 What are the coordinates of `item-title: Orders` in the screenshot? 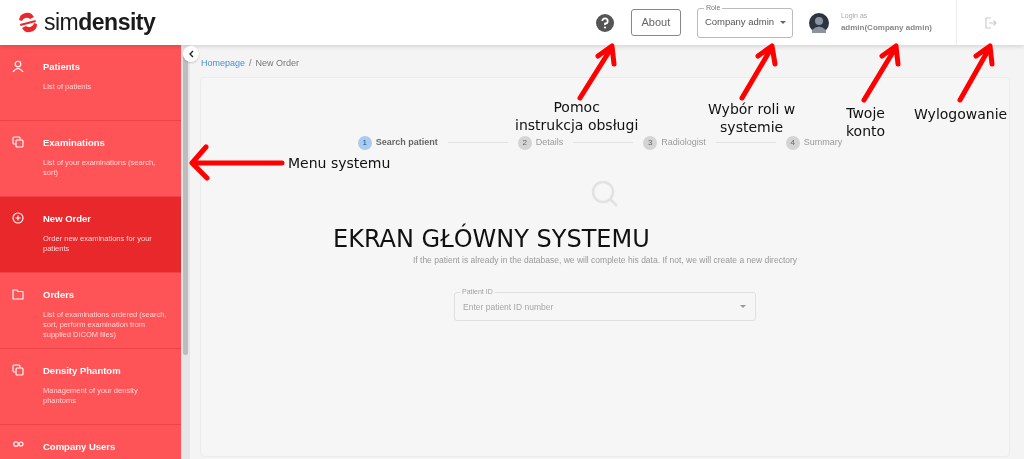 It's located at (59, 295).